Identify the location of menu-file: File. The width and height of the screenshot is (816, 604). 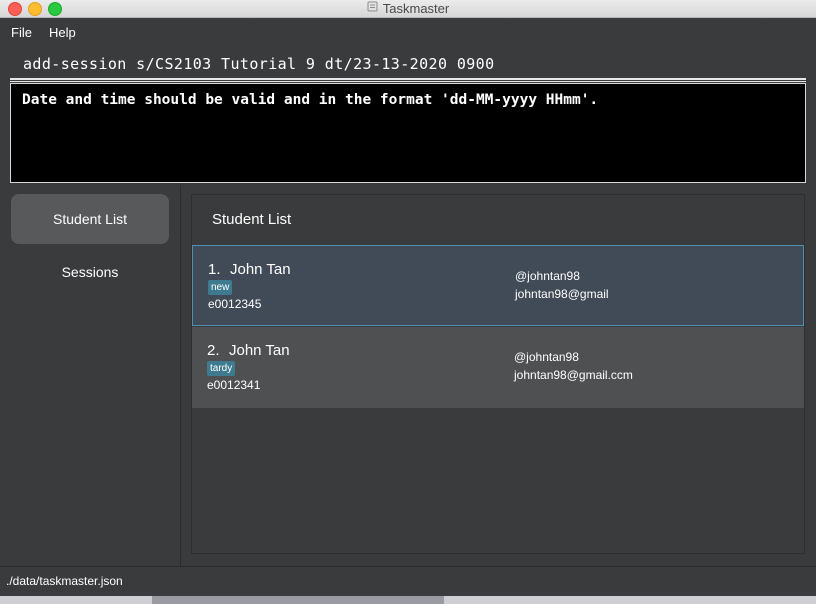
(21, 32).